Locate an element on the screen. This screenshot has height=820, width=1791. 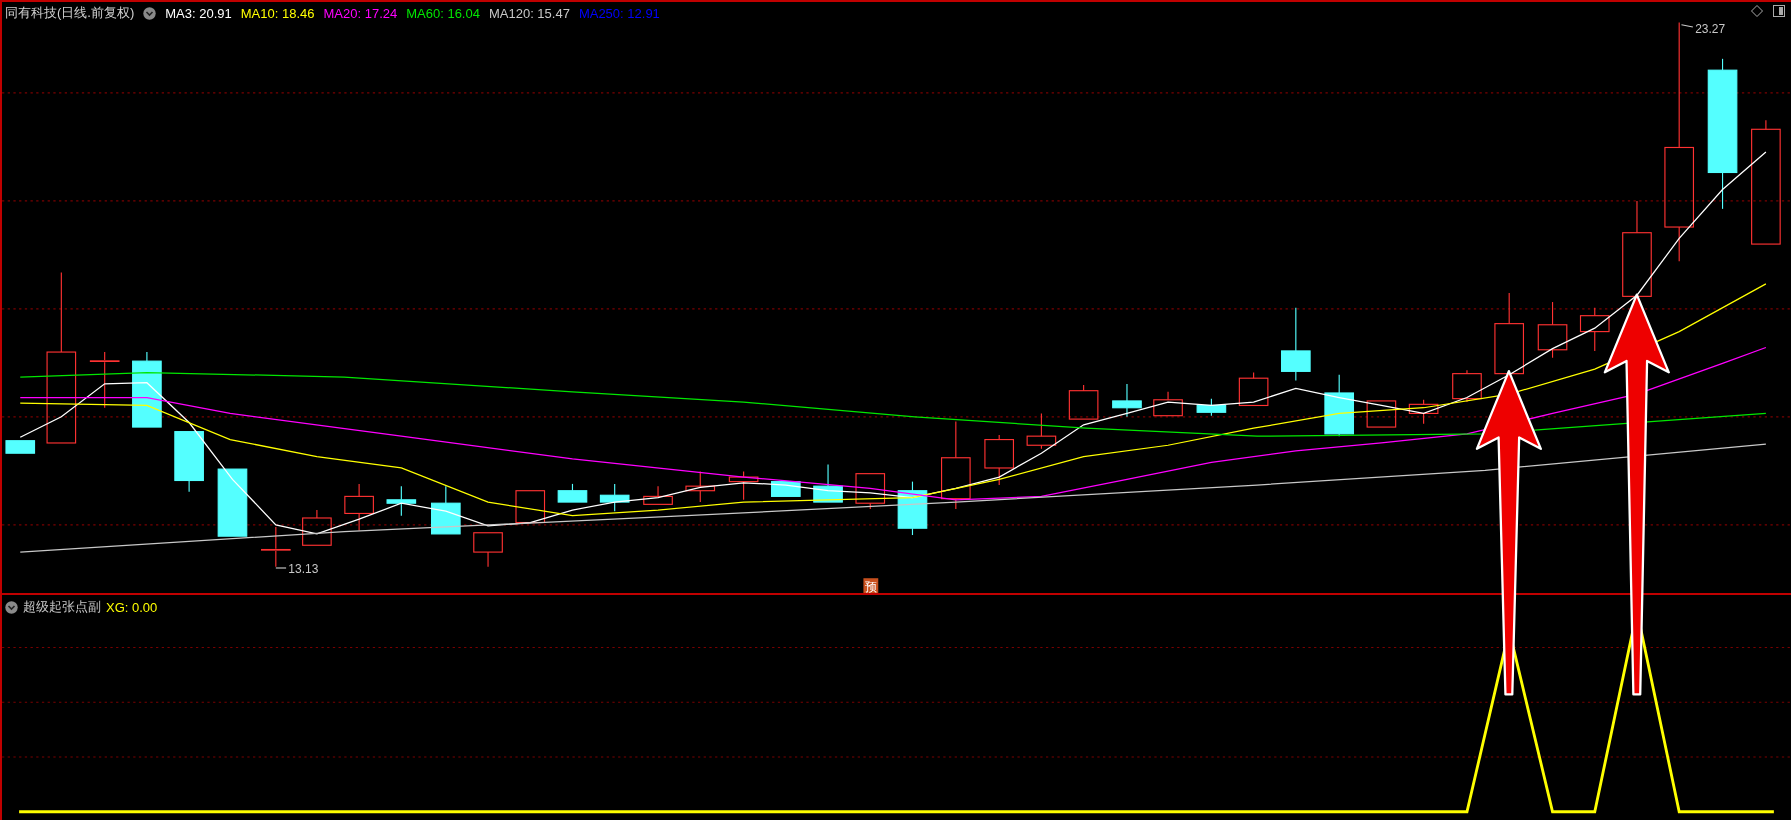
ma-legend-label: MA10: 18.46 is located at coordinates (277, 13).